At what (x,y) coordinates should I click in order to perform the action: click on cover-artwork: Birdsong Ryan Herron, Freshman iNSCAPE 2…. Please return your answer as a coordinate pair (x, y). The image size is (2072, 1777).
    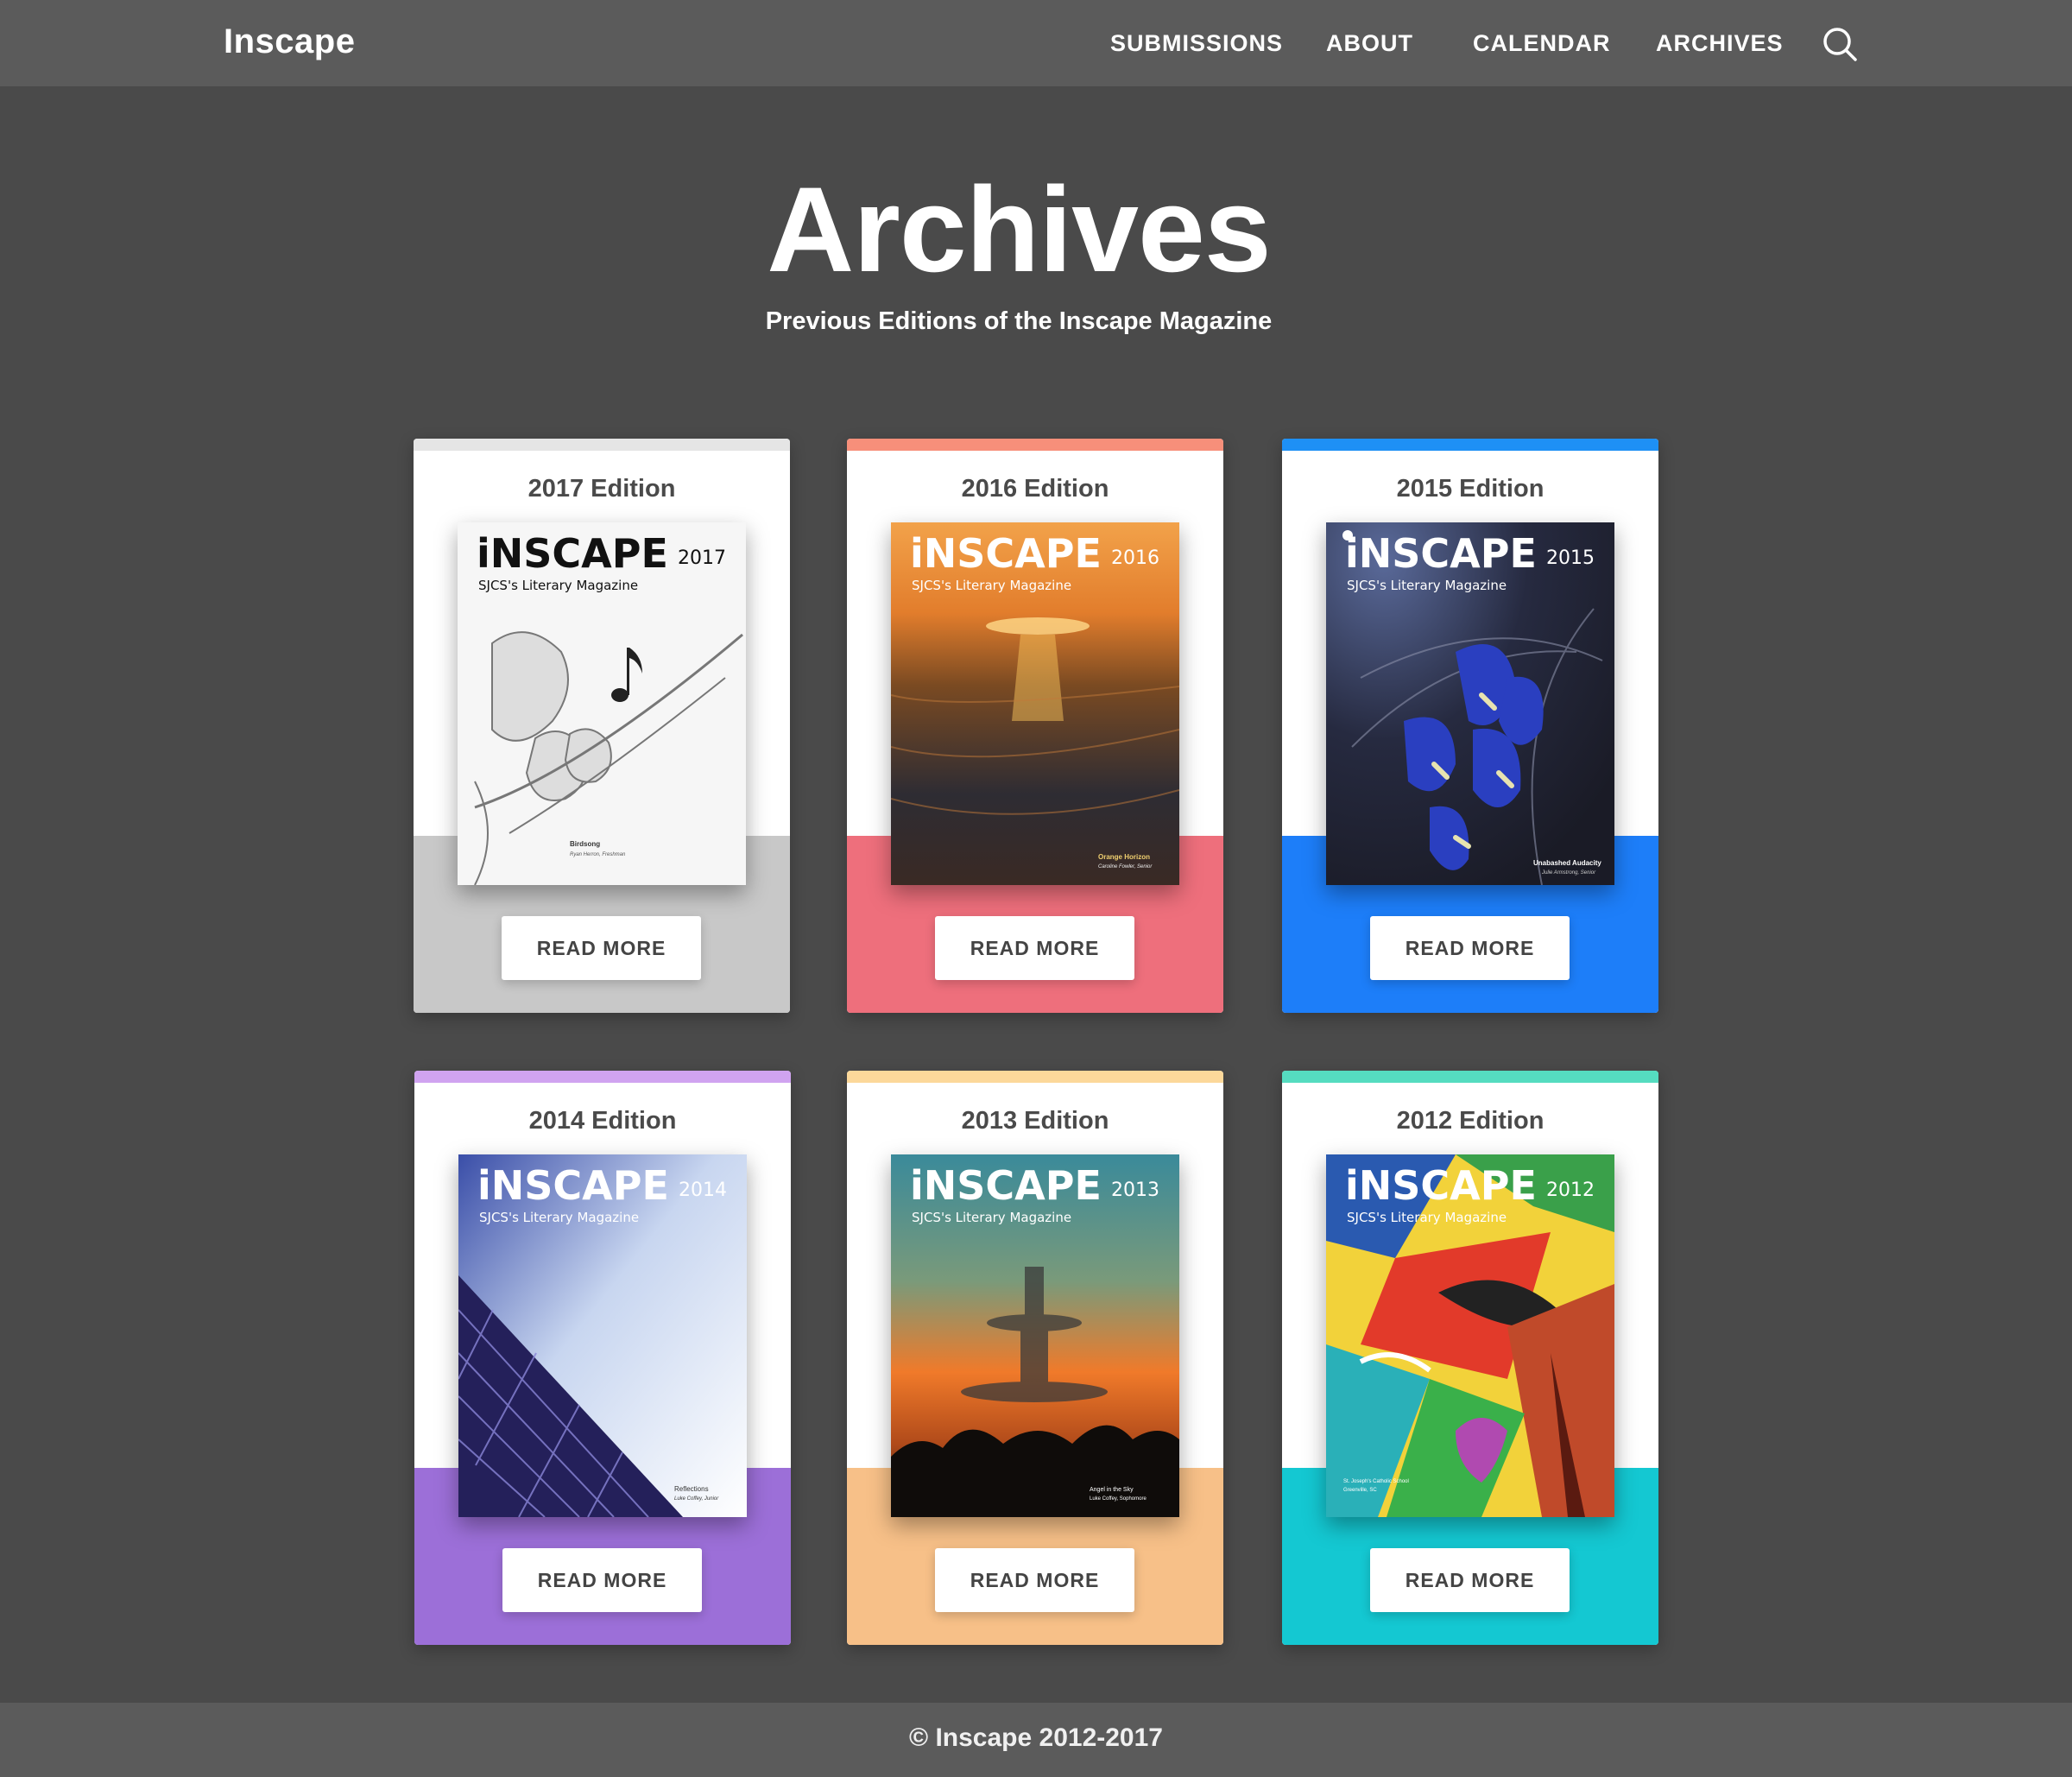
    Looking at the image, I should click on (602, 703).